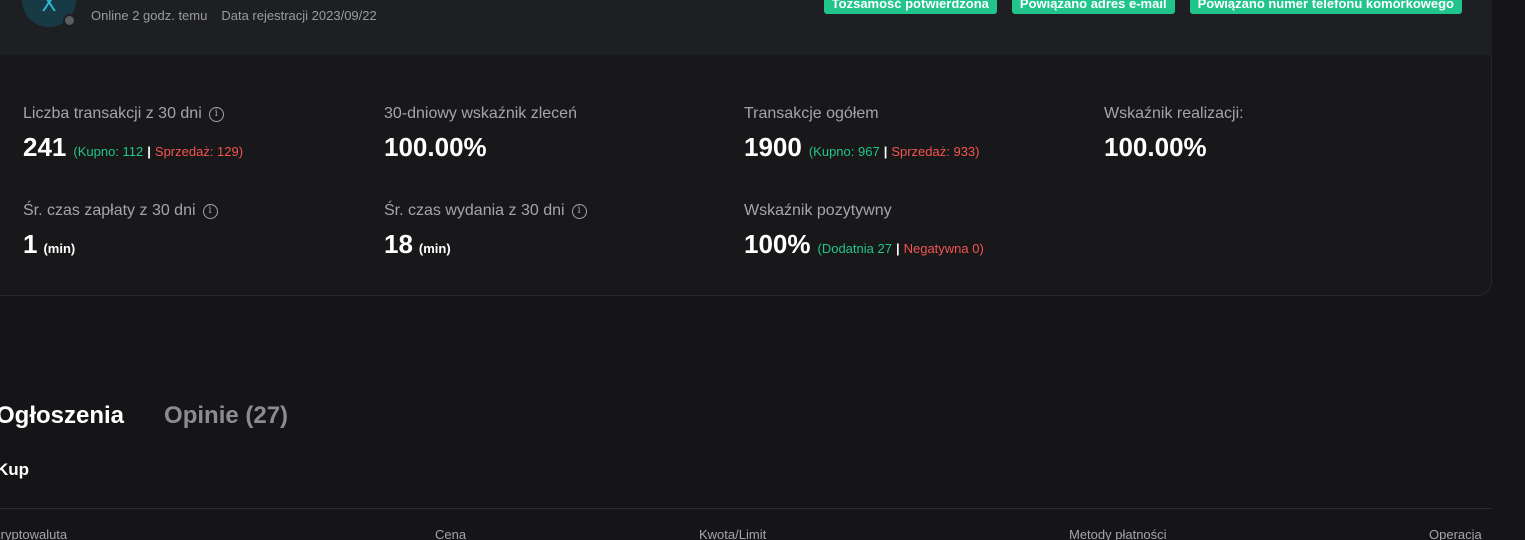 This screenshot has width=1525, height=540. Describe the element at coordinates (480, 113) in the screenshot. I see `stat-label: 30-dniowy wskaźnik zleceń` at that location.